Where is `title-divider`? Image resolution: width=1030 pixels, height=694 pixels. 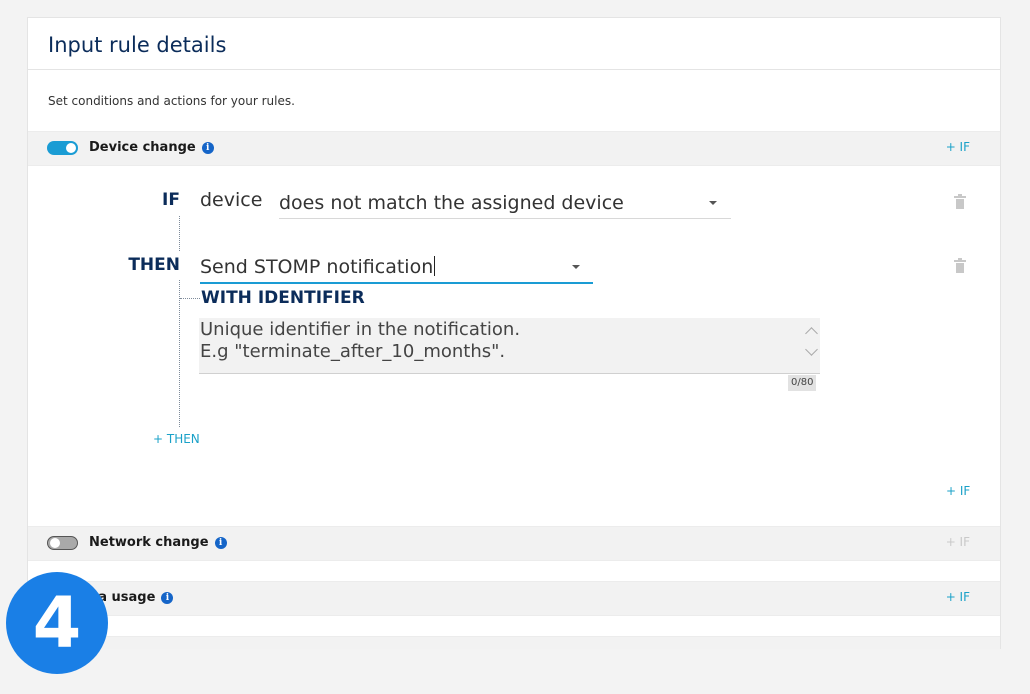
title-divider is located at coordinates (514, 69).